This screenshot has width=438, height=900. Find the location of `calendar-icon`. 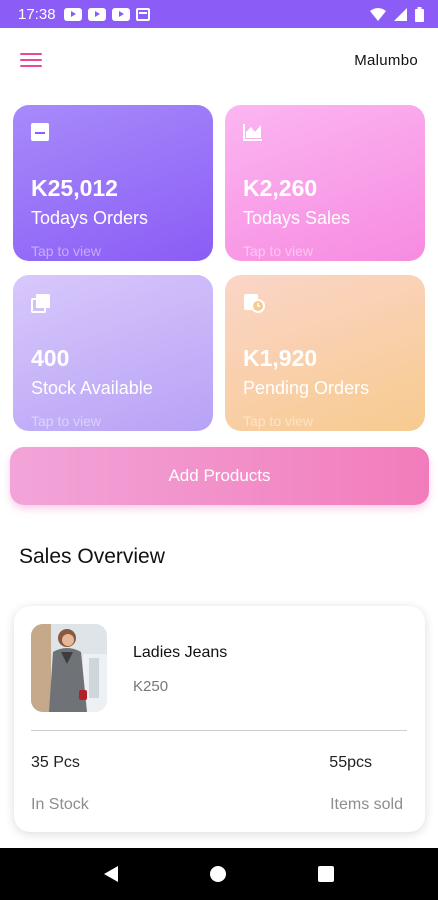

calendar-icon is located at coordinates (142, 14).